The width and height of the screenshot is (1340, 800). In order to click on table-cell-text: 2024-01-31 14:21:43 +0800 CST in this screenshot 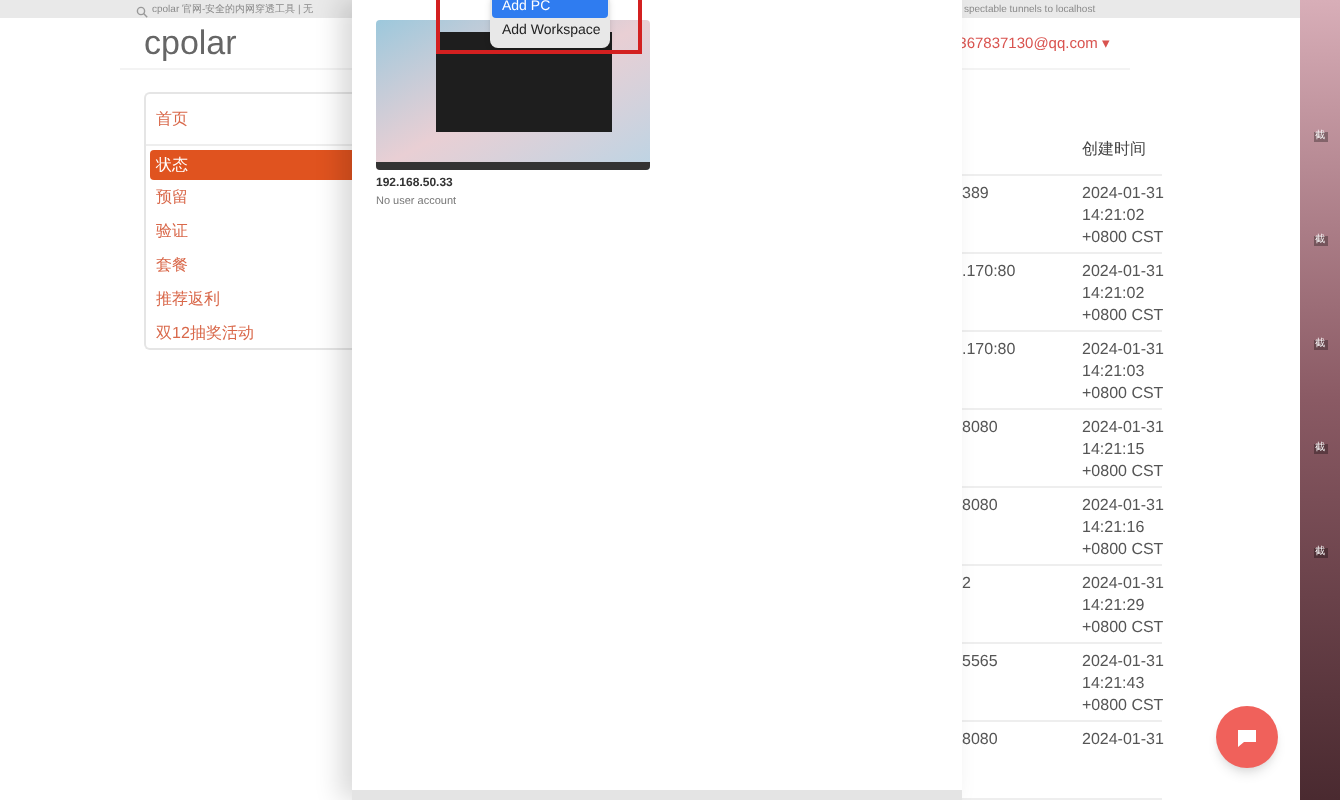, I will do `click(1123, 684)`.